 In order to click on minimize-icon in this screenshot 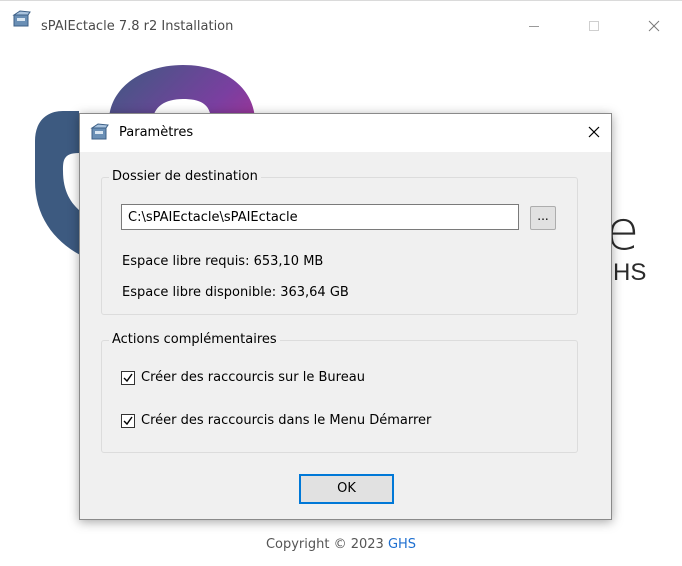, I will do `click(534, 26)`.